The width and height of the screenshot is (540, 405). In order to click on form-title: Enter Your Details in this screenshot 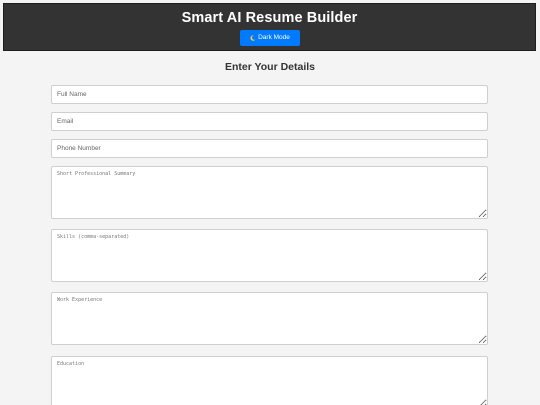, I will do `click(270, 67)`.